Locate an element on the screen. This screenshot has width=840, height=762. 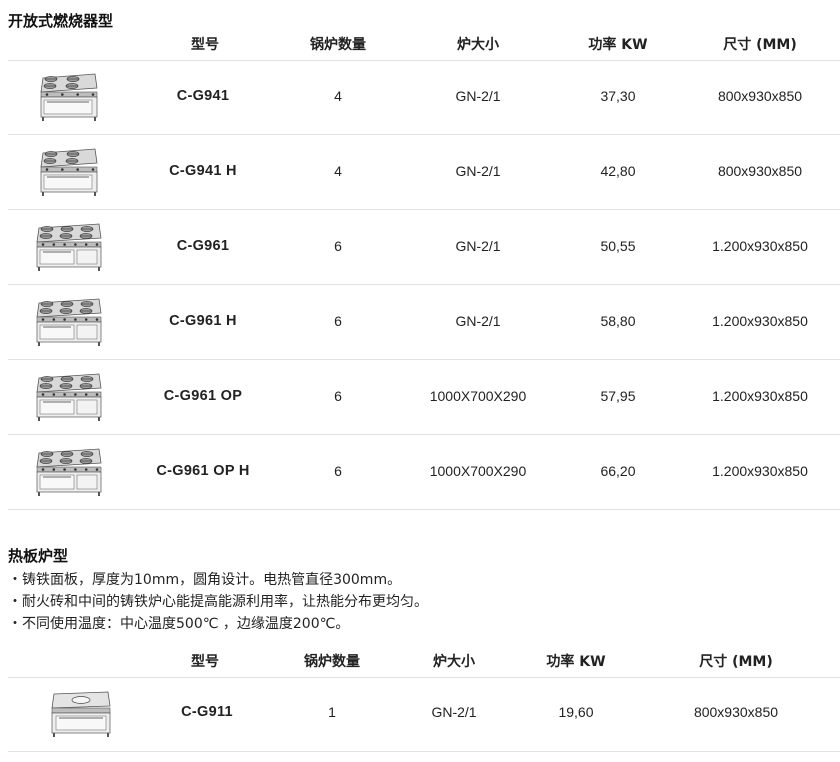
model-cell: C-G941 H is located at coordinates (203, 171).